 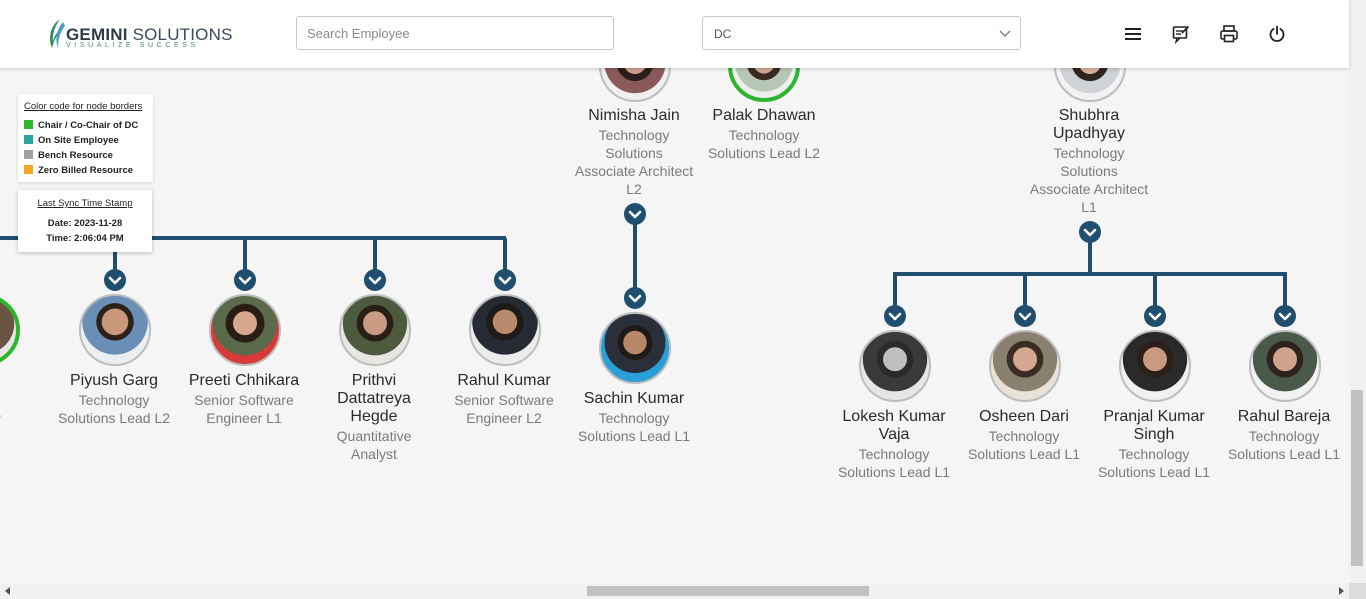 What do you see at coordinates (643, 264) in the screenshot?
I see `org-connectors` at bounding box center [643, 264].